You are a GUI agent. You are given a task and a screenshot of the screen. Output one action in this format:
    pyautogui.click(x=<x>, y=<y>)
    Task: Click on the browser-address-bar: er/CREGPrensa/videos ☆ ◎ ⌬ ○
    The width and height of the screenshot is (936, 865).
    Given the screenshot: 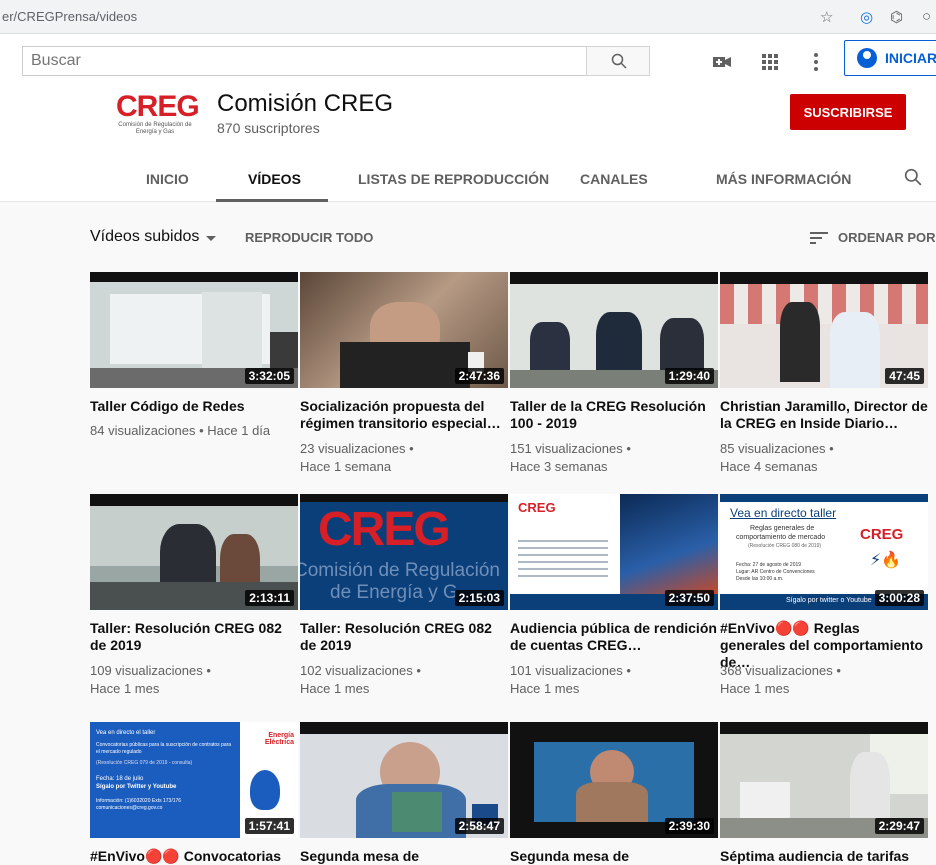 What is the action you would take?
    pyautogui.click(x=468, y=17)
    